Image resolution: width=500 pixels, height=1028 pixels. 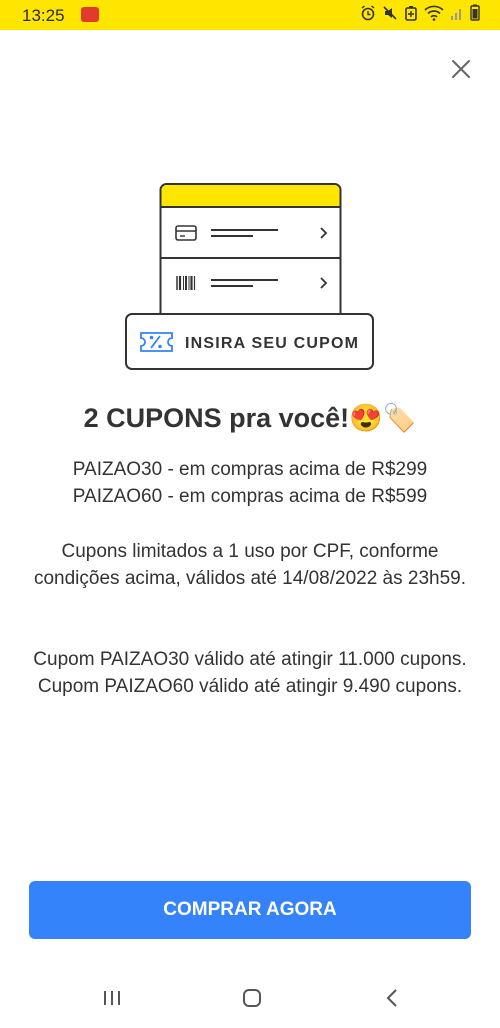 I want to click on recent-apps-button, so click(x=112, y=998).